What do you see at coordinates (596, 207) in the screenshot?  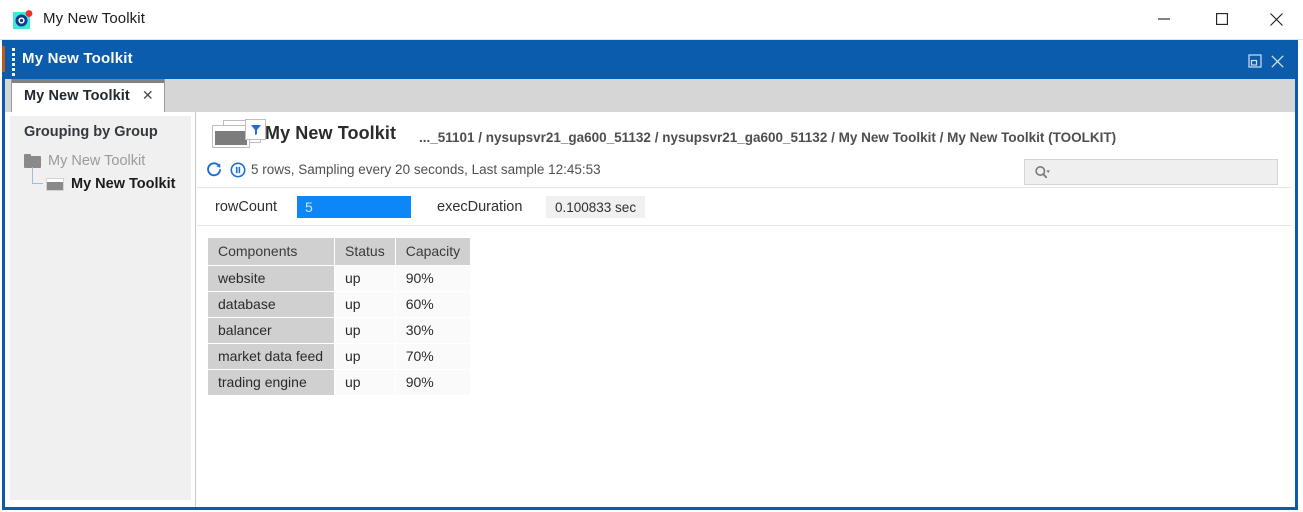 I see `exec-duration-value: 0.100833 sec` at bounding box center [596, 207].